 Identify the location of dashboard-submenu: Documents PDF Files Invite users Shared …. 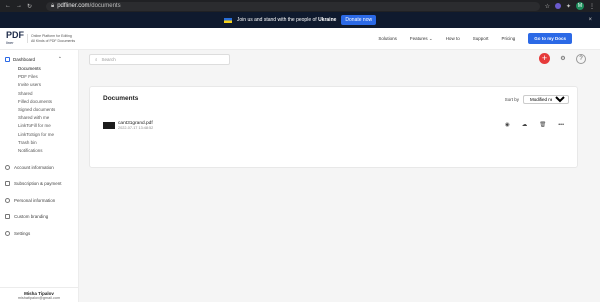
(39, 110).